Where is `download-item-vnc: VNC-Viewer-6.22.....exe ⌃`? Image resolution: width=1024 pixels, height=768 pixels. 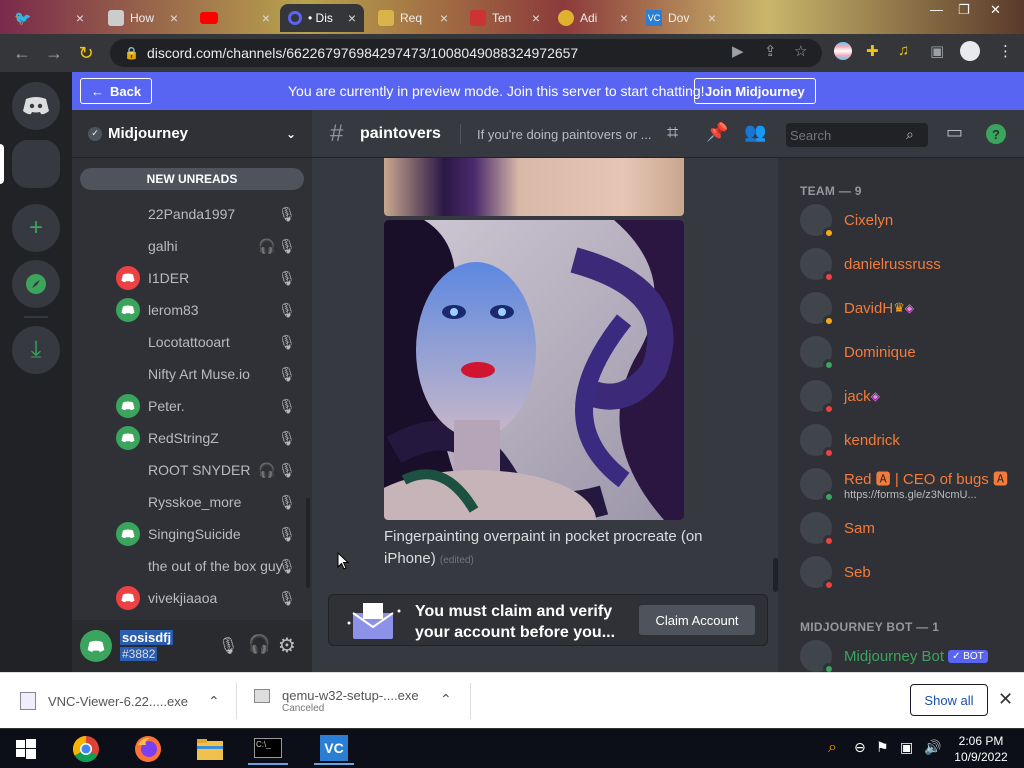
download-item-vnc: VNC-Viewer-6.22.....exe ⌃ is located at coordinates (120, 701).